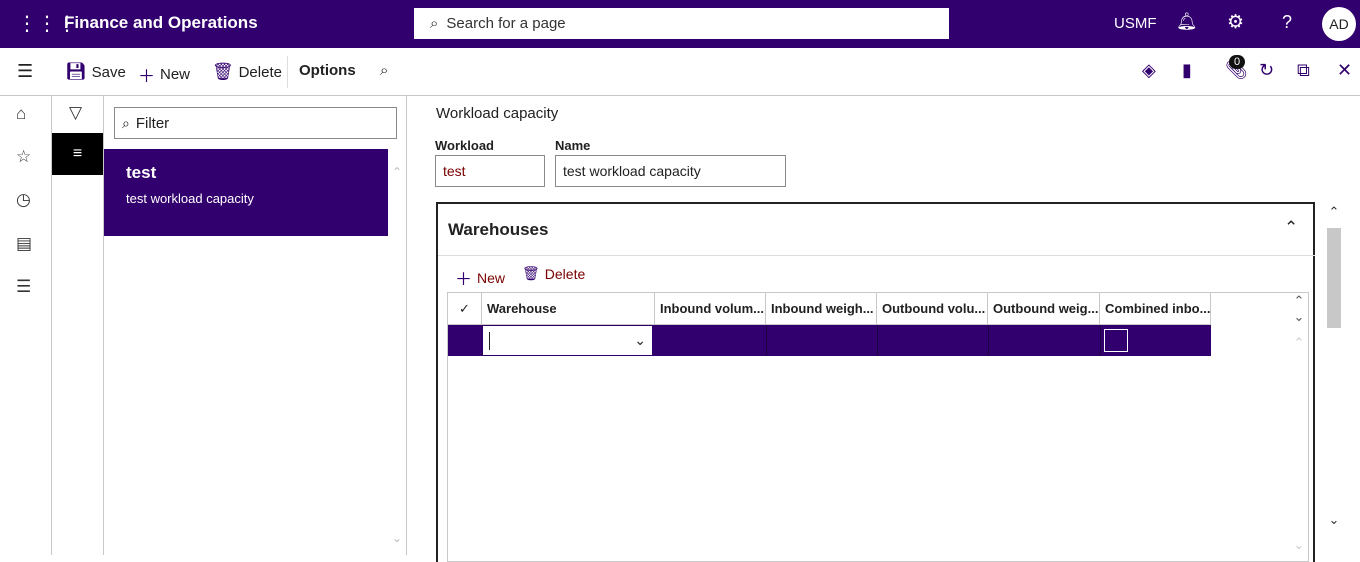 Image resolution: width=1360 pixels, height=562 pixels. Describe the element at coordinates (1344, 70) in the screenshot. I see `close-icon: ✕` at that location.